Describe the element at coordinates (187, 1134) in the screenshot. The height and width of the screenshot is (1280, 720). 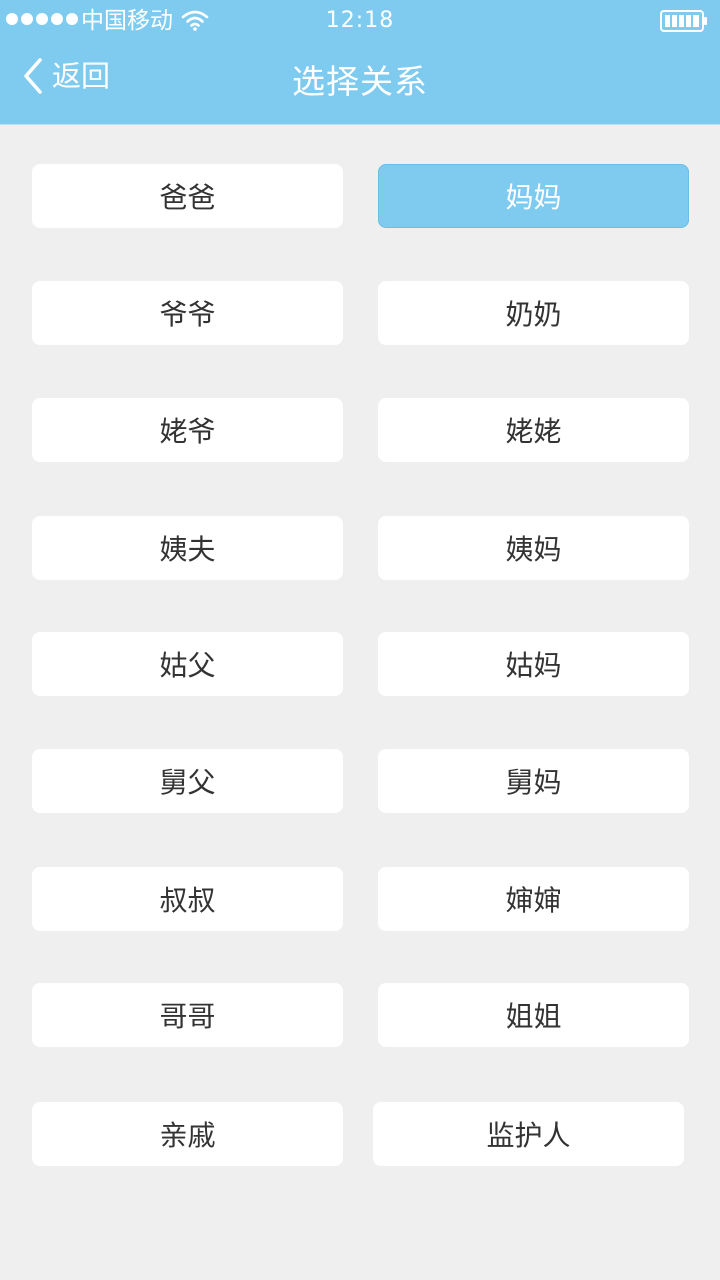
I see `relation-option-qinqi: 亲戚` at that location.